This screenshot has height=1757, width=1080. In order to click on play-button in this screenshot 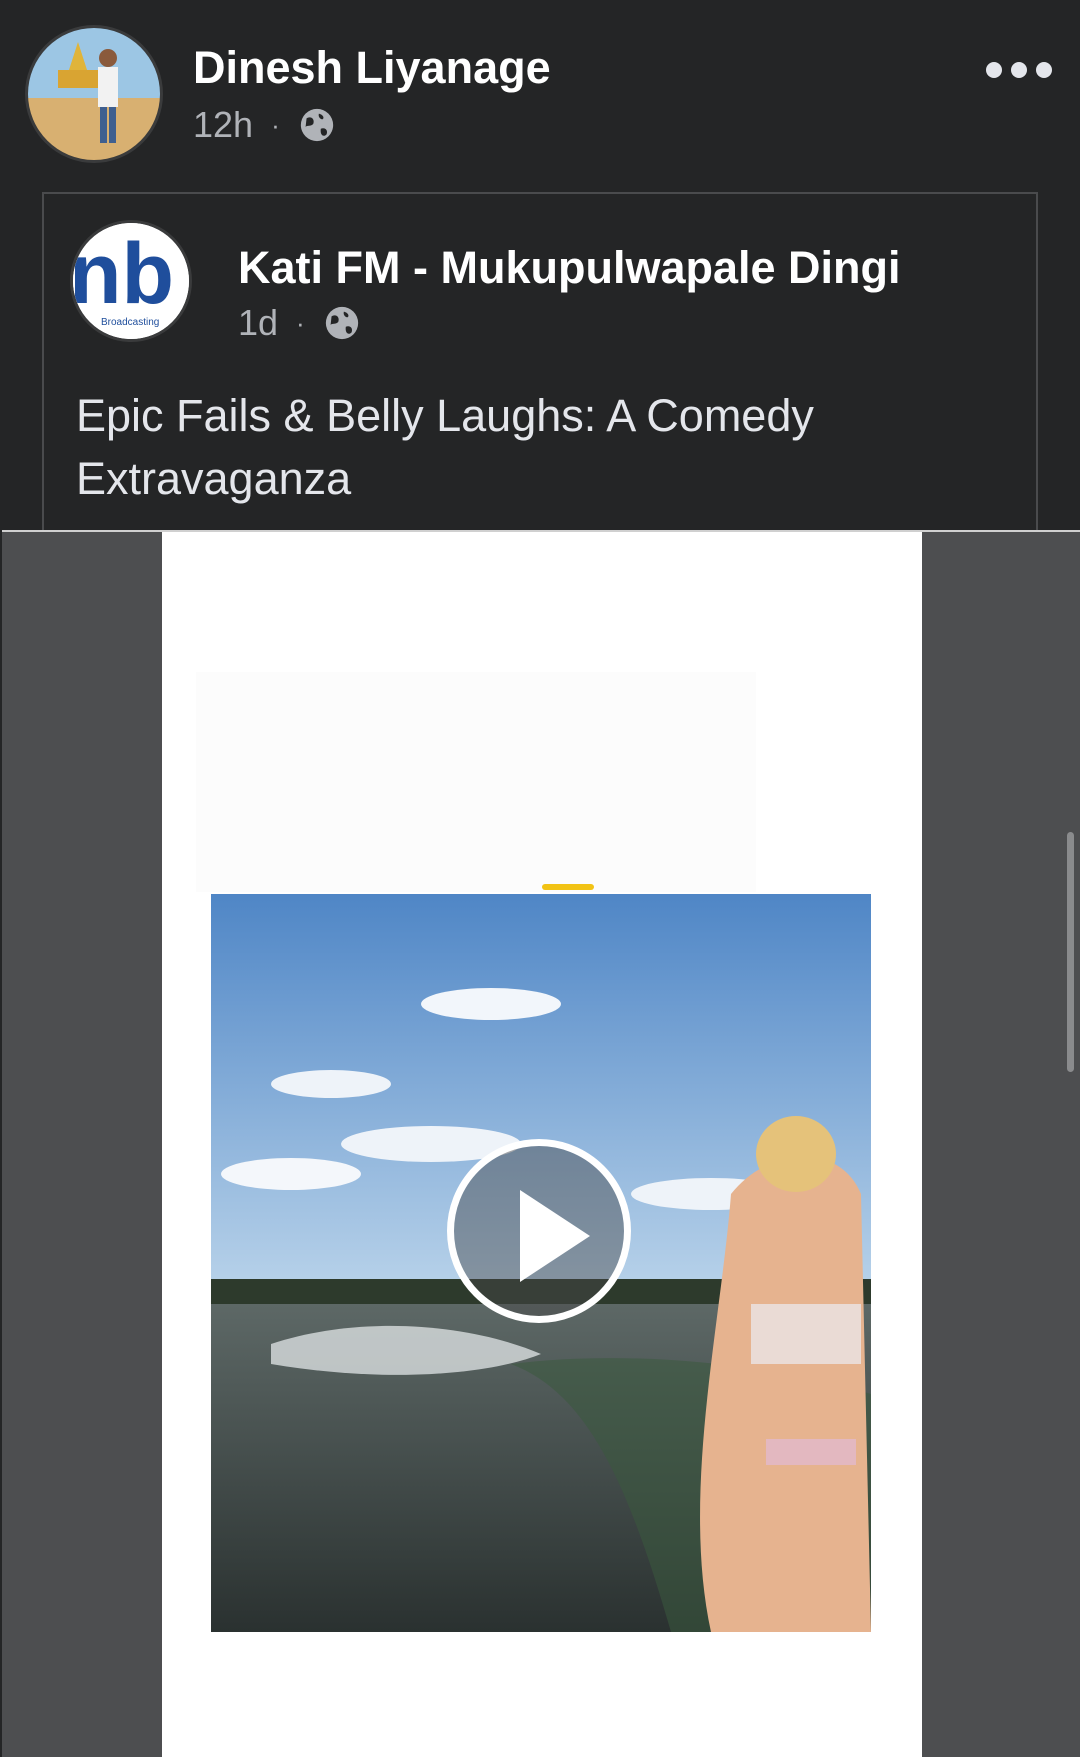, I will do `click(539, 1231)`.